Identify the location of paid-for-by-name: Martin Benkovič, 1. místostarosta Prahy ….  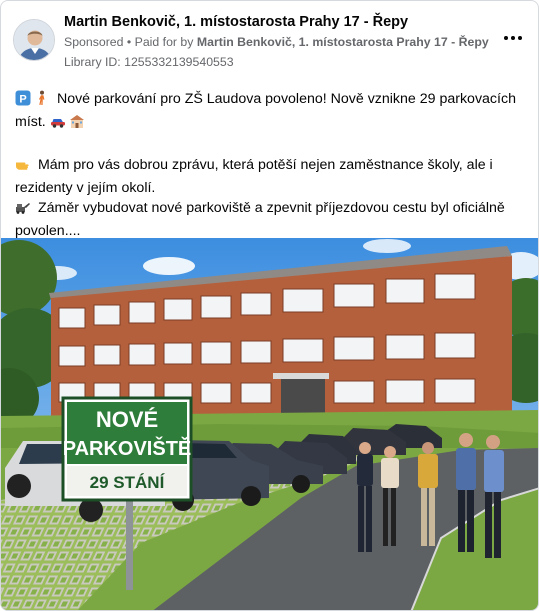
(343, 42).